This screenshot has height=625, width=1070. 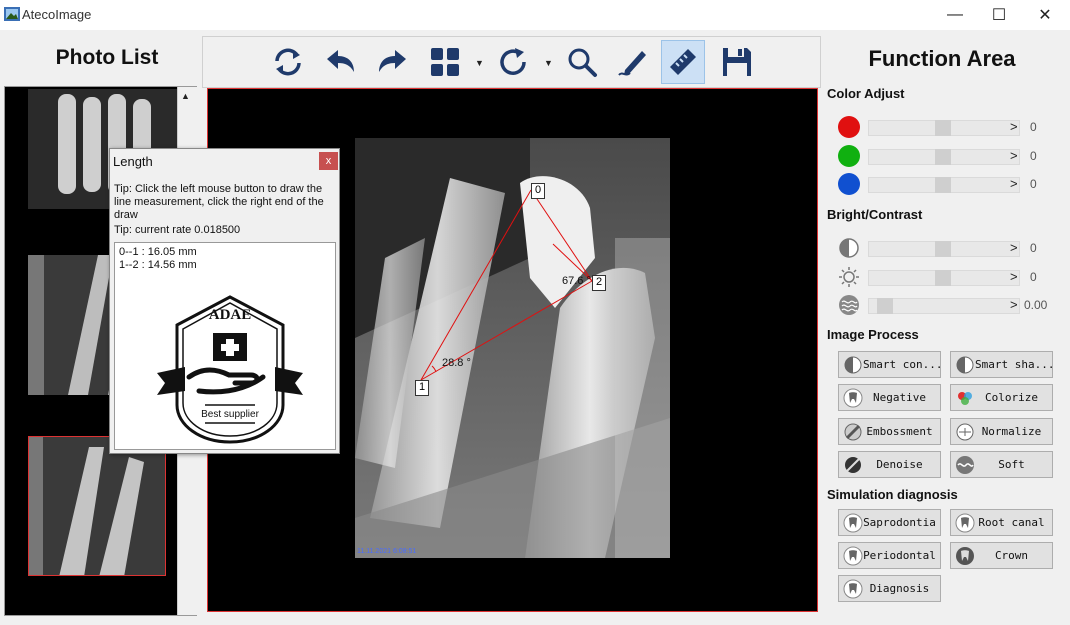 I want to click on button-label: Saprodontia, so click(x=899, y=522).